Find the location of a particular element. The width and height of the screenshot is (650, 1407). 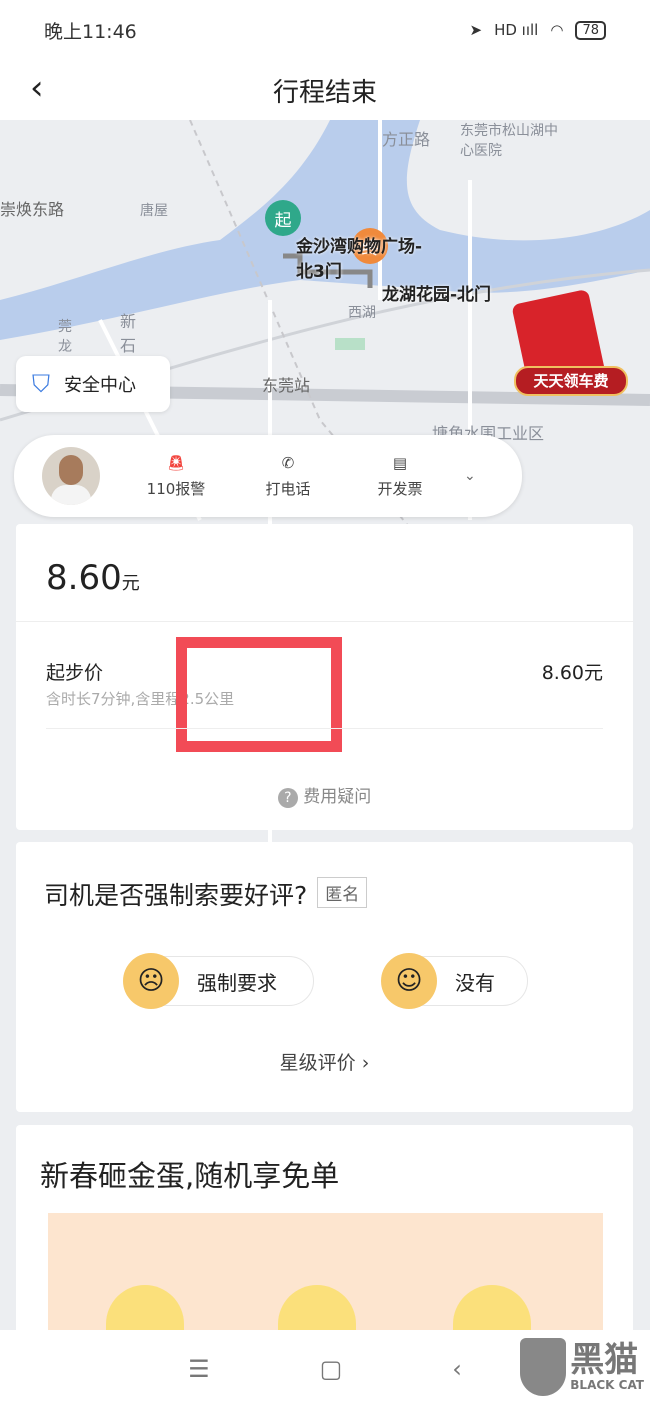

anonymous-badge: 匿名 is located at coordinates (342, 892).